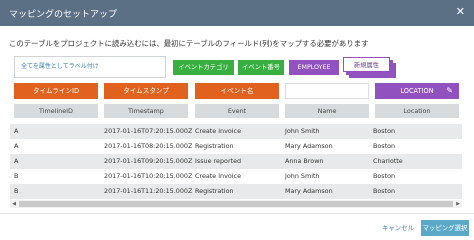  I want to click on column-header-timestamp: Timestamp, so click(146, 111).